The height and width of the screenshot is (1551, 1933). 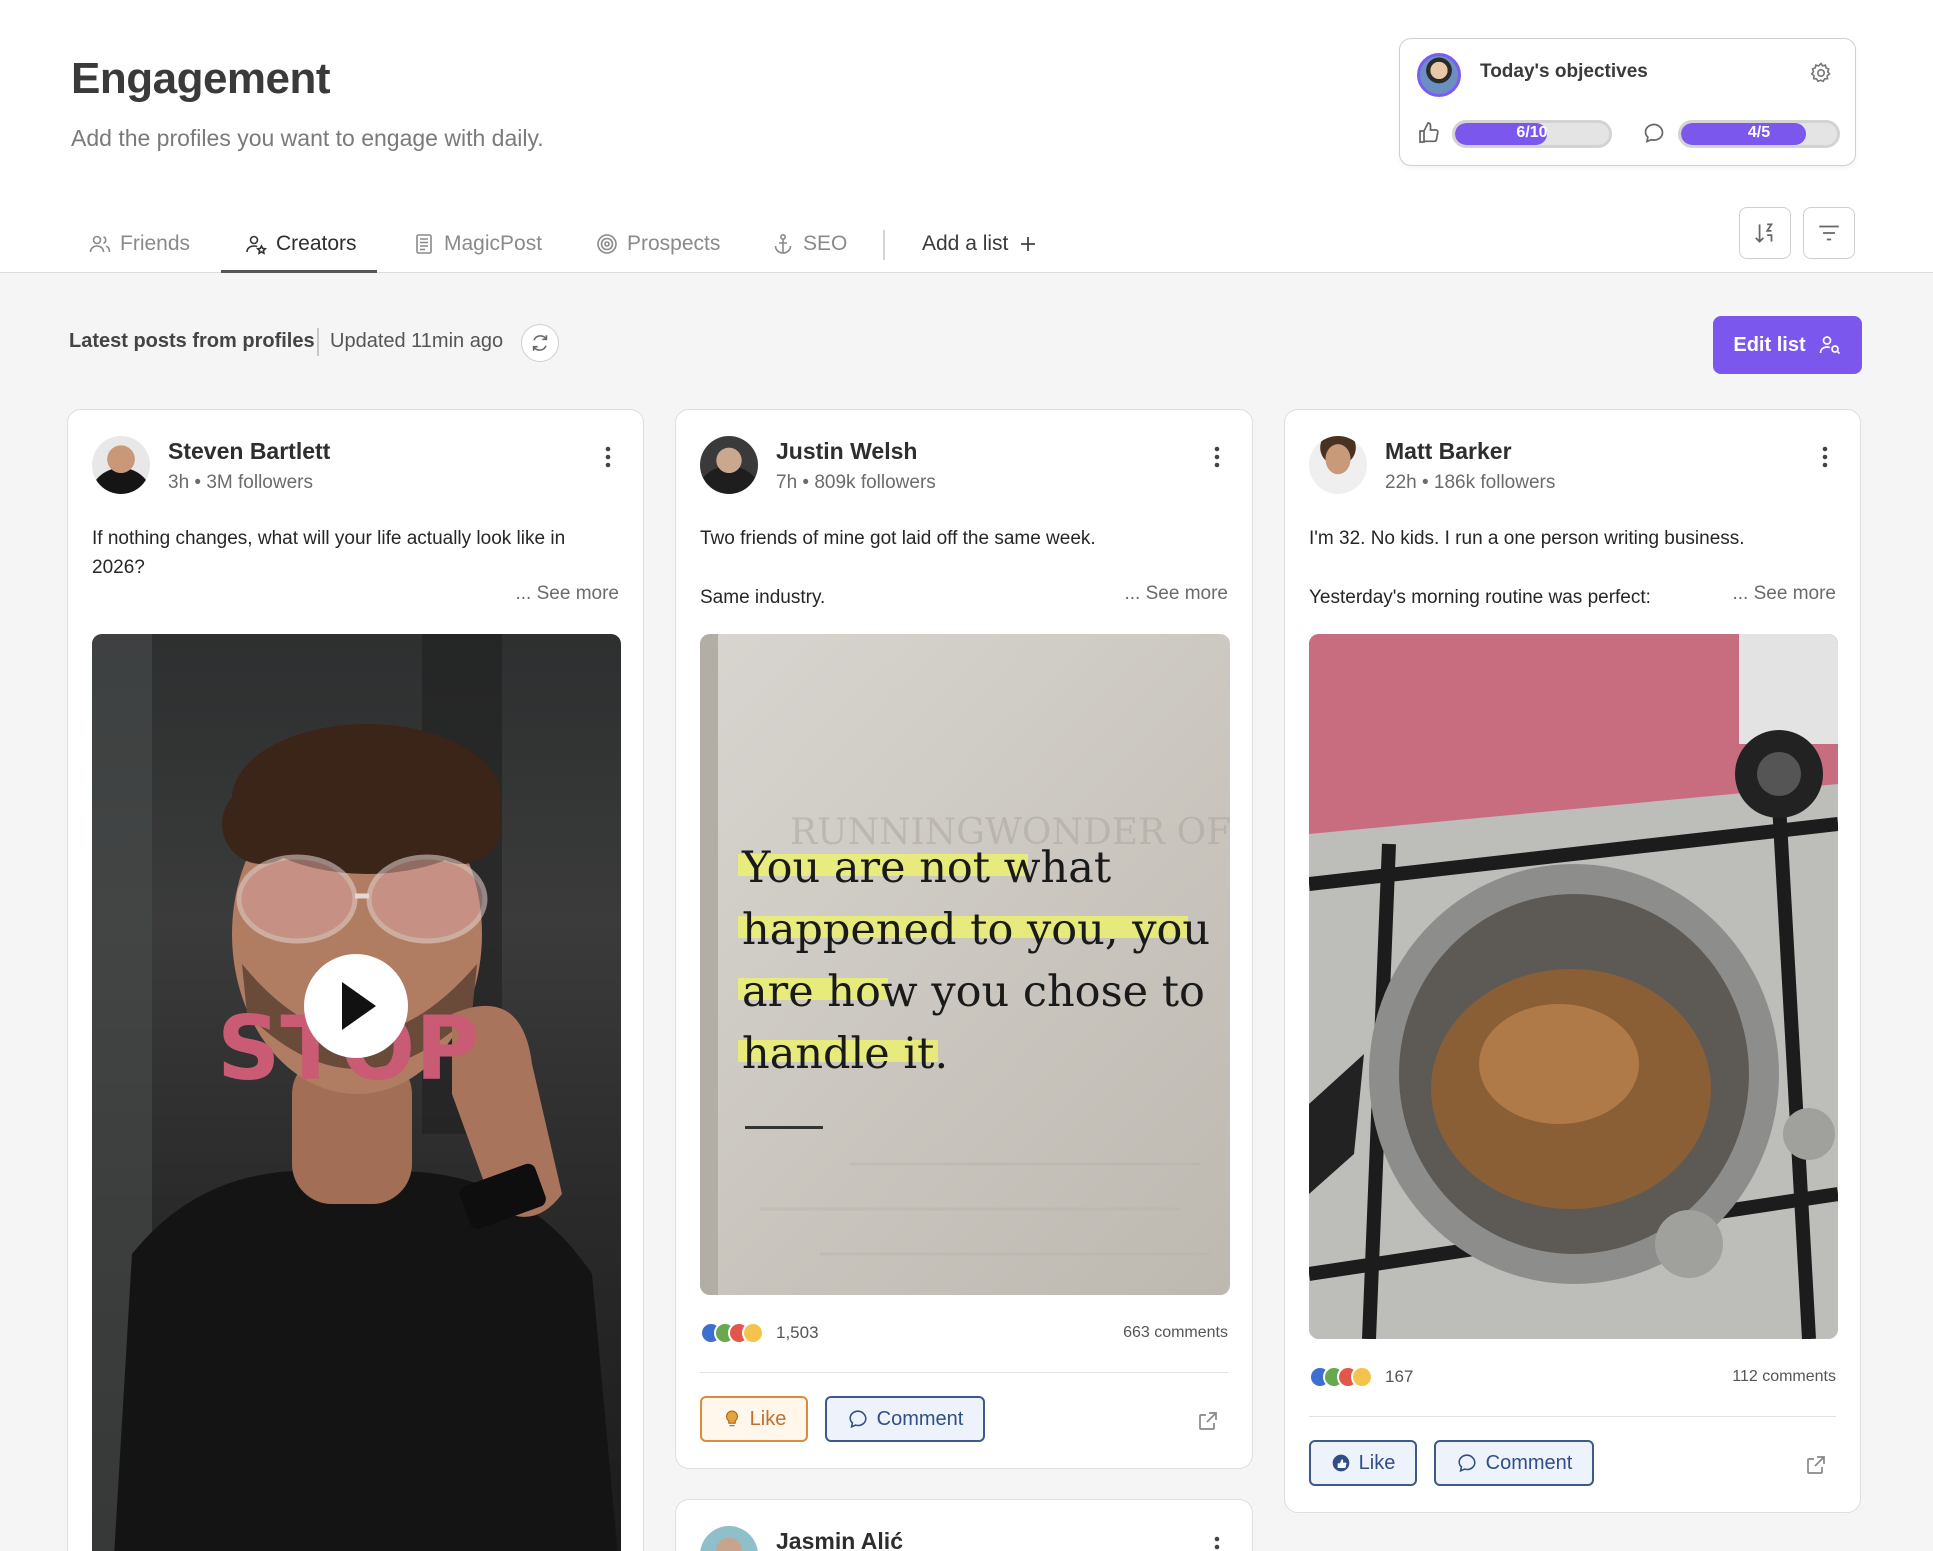 What do you see at coordinates (257, 245) in the screenshot?
I see `creator-icon` at bounding box center [257, 245].